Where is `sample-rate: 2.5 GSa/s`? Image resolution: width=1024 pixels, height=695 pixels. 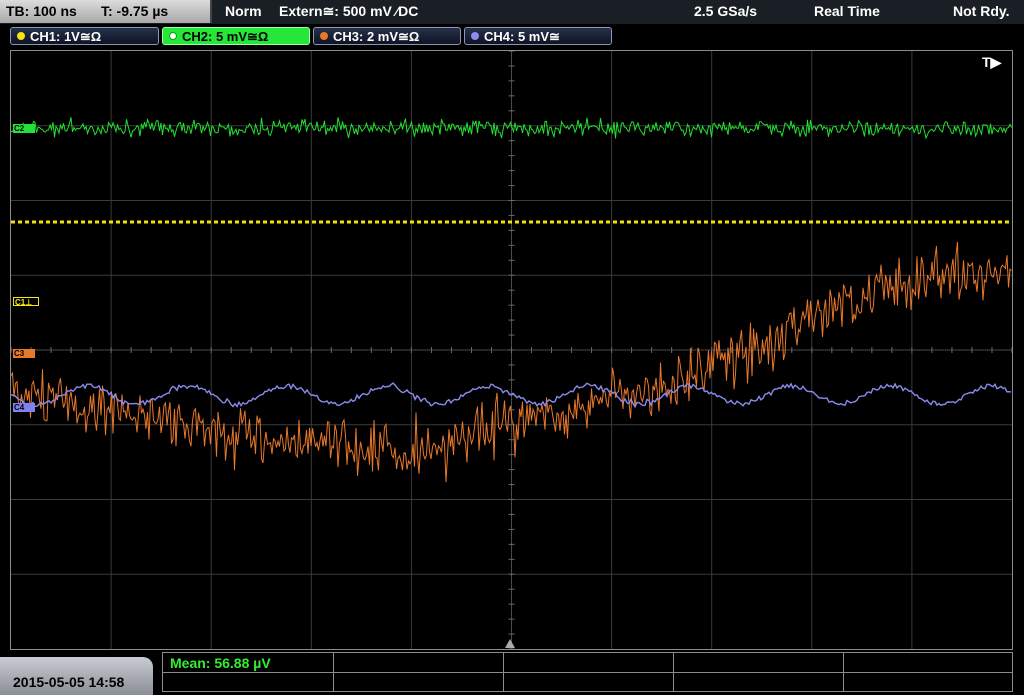 sample-rate: 2.5 GSa/s is located at coordinates (725, 11).